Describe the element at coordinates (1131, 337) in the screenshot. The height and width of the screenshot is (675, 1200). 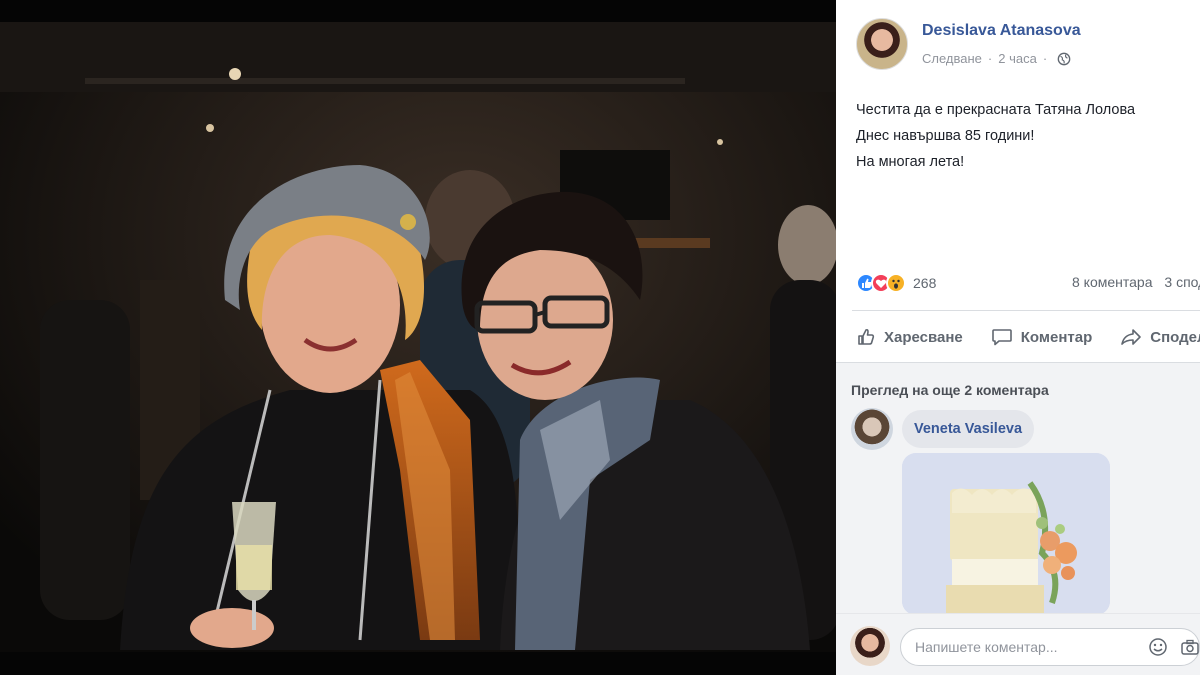
I see `share-arrow-icon` at that location.